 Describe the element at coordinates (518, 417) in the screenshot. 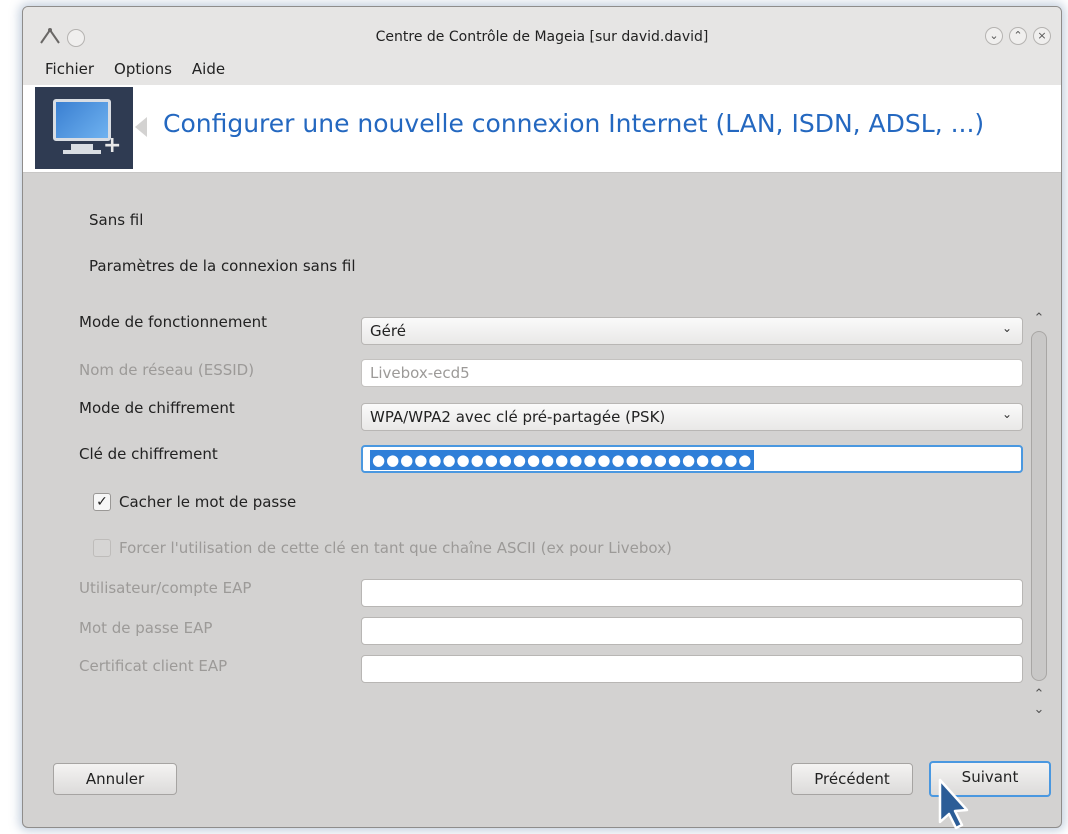

I see `encryption-mode-value: WPA/WPA2 avec clé pré-partagée (PSK)` at that location.